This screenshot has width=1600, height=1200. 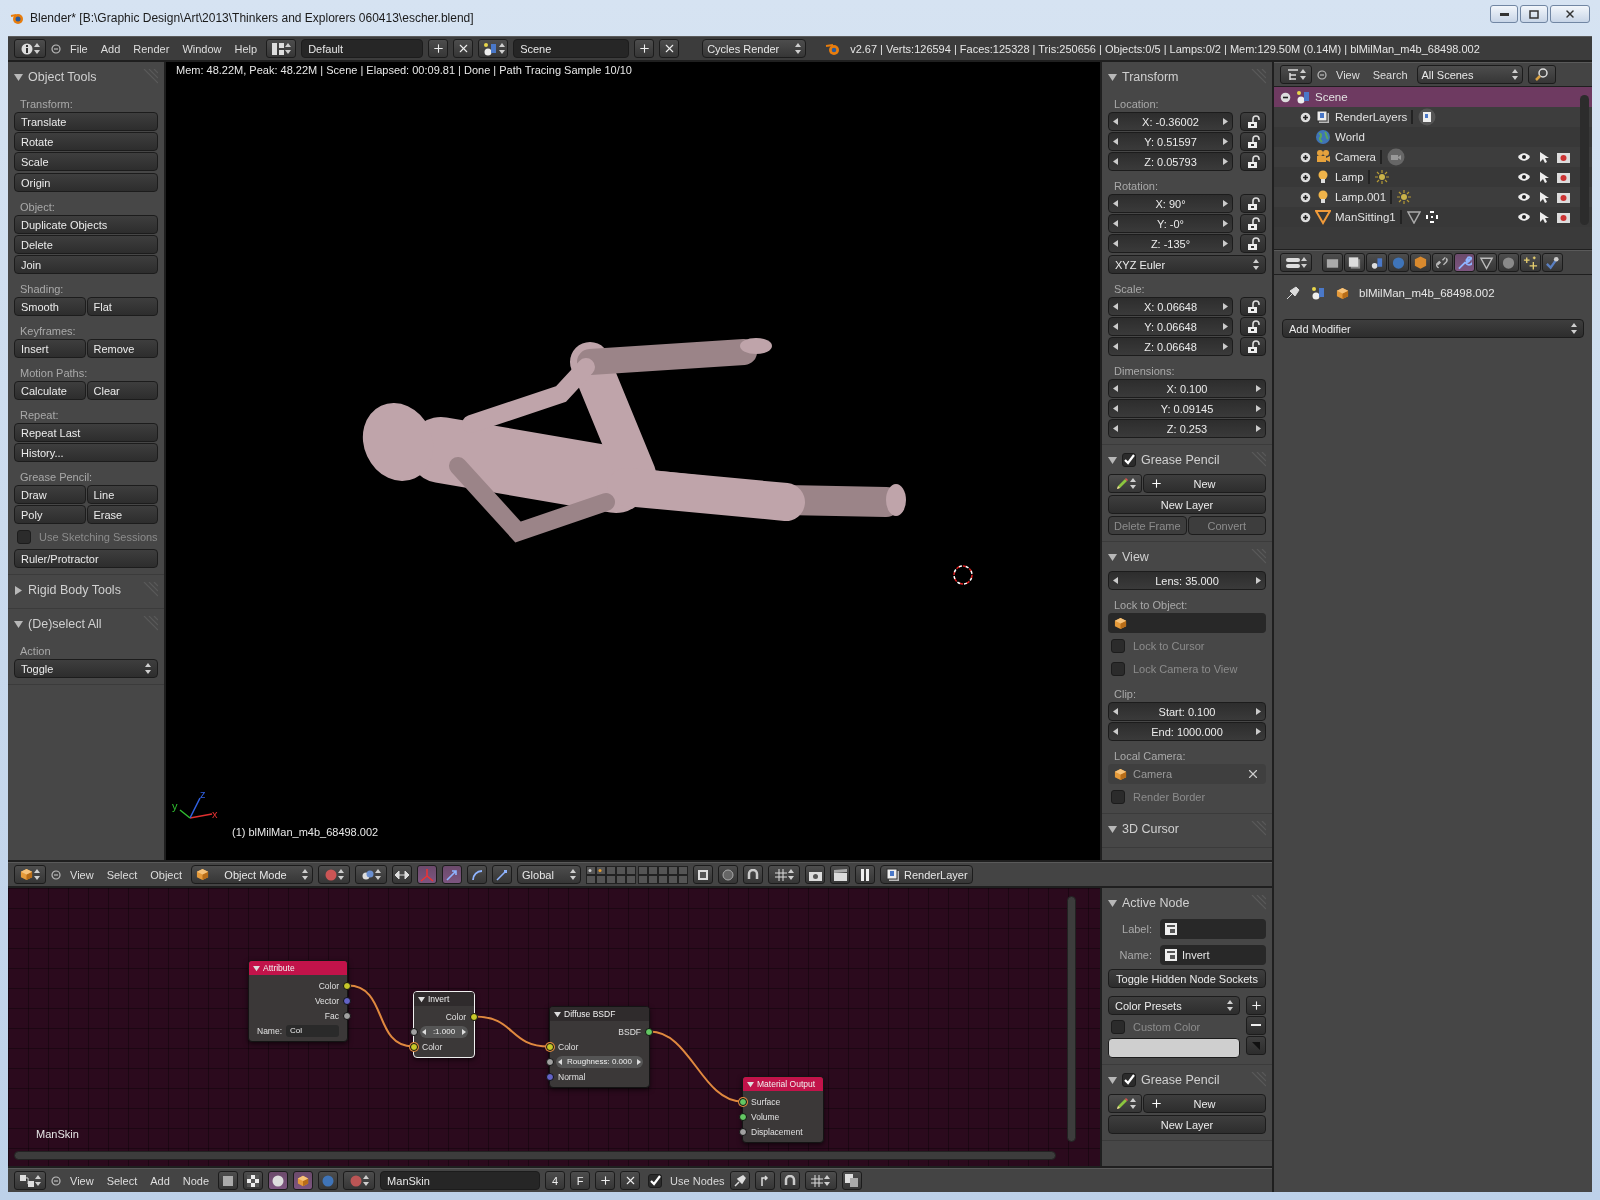 What do you see at coordinates (1187, 774) in the screenshot?
I see `object-field: Camera` at bounding box center [1187, 774].